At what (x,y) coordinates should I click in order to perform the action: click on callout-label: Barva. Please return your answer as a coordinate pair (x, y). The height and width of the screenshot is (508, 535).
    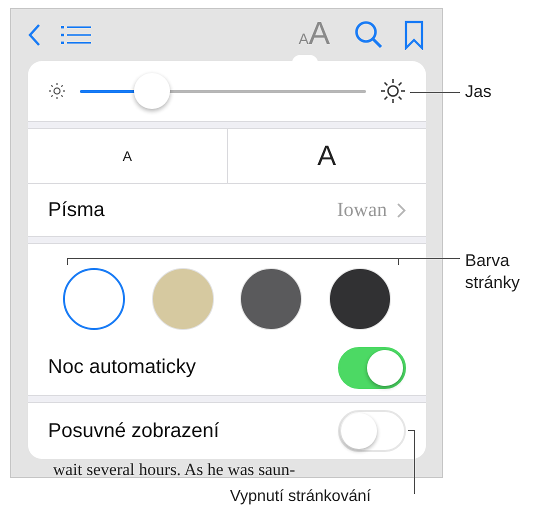
    Looking at the image, I should click on (487, 261).